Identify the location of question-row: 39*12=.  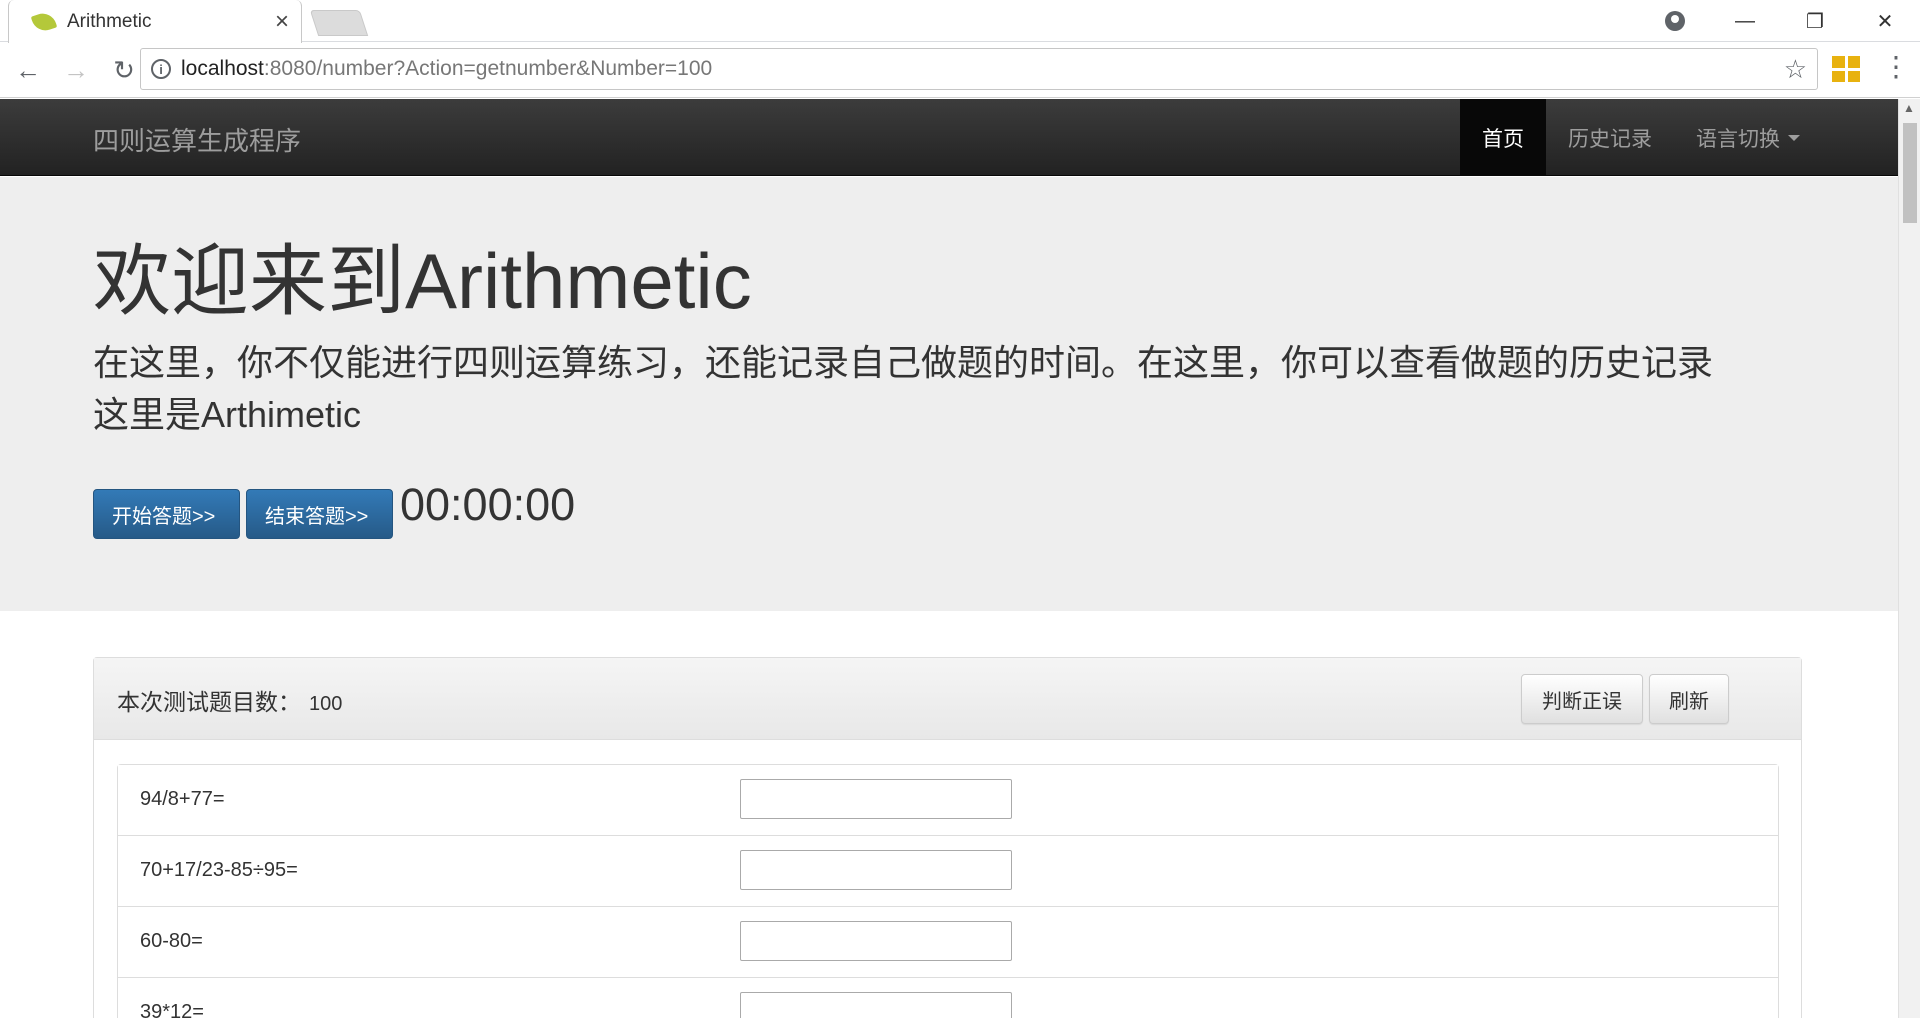
(948, 998).